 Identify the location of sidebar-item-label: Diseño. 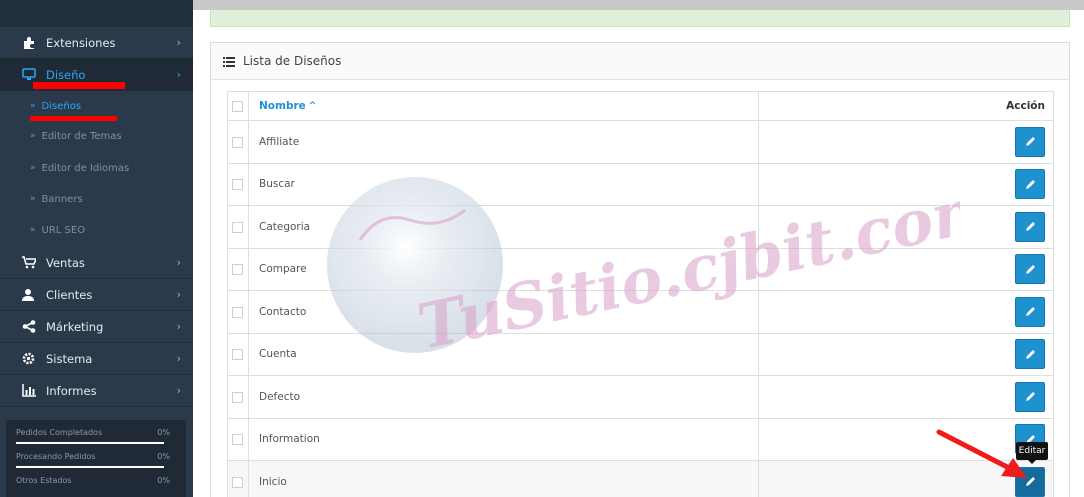
(66, 74).